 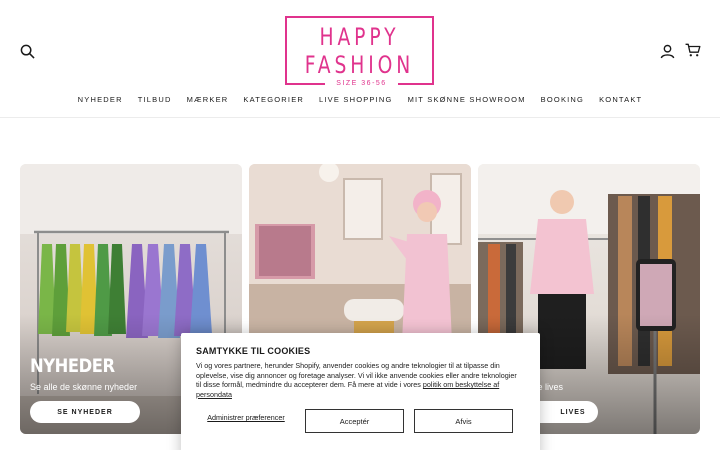 I want to click on nav-item-nyheder: NYHEDER, so click(x=100, y=99).